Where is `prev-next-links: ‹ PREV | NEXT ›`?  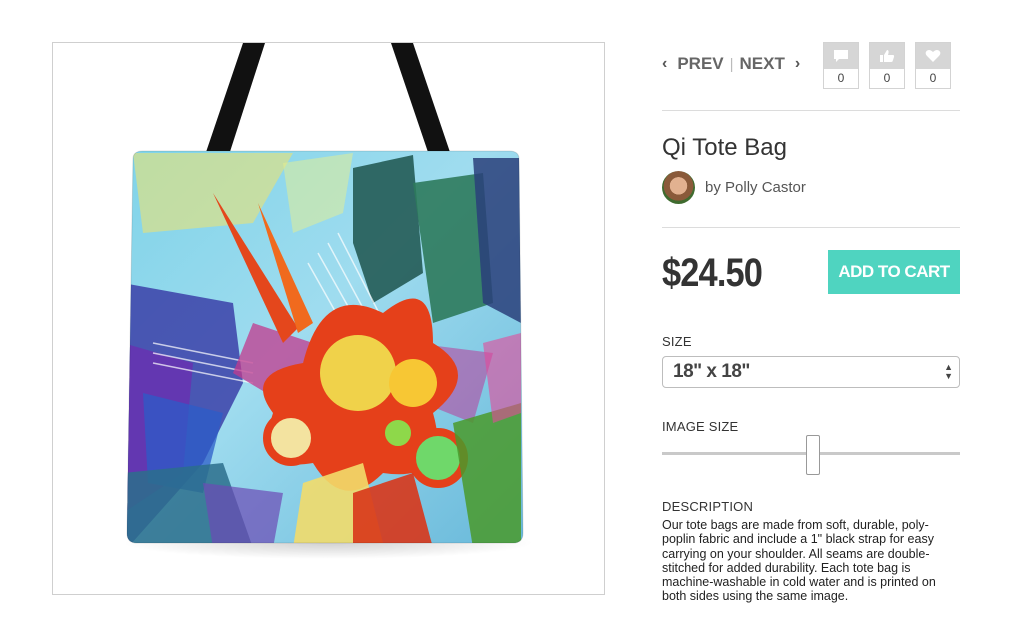 prev-next-links: ‹ PREV | NEXT › is located at coordinates (731, 64).